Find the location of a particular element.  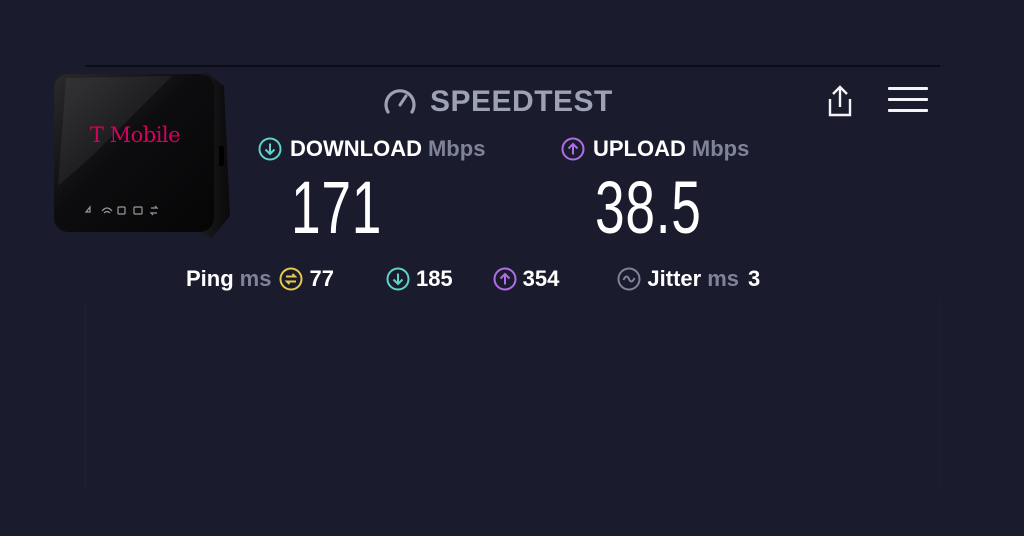

ping-row: Ping ms 77 185 354 Jitter ms 3 is located at coordinates (473, 279).